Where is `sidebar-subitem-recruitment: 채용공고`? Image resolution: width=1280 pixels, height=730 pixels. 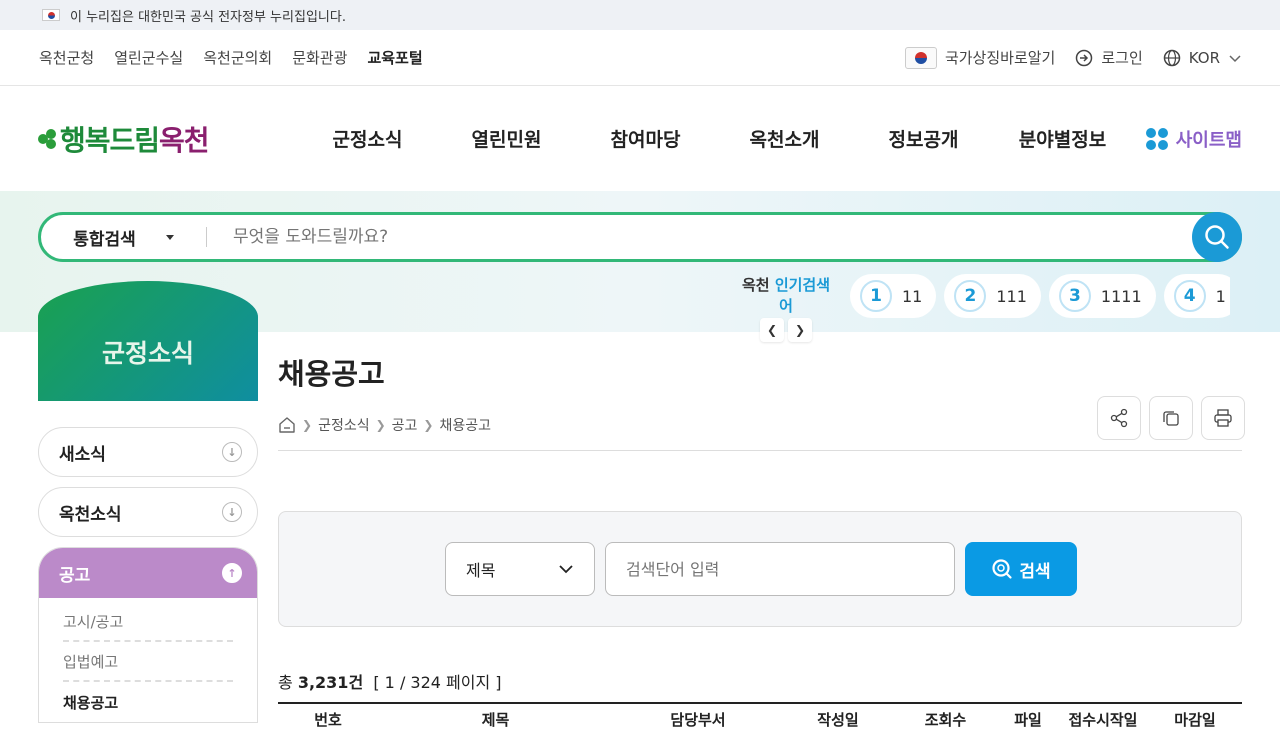 sidebar-subitem-recruitment: 채용공고 is located at coordinates (148, 702).